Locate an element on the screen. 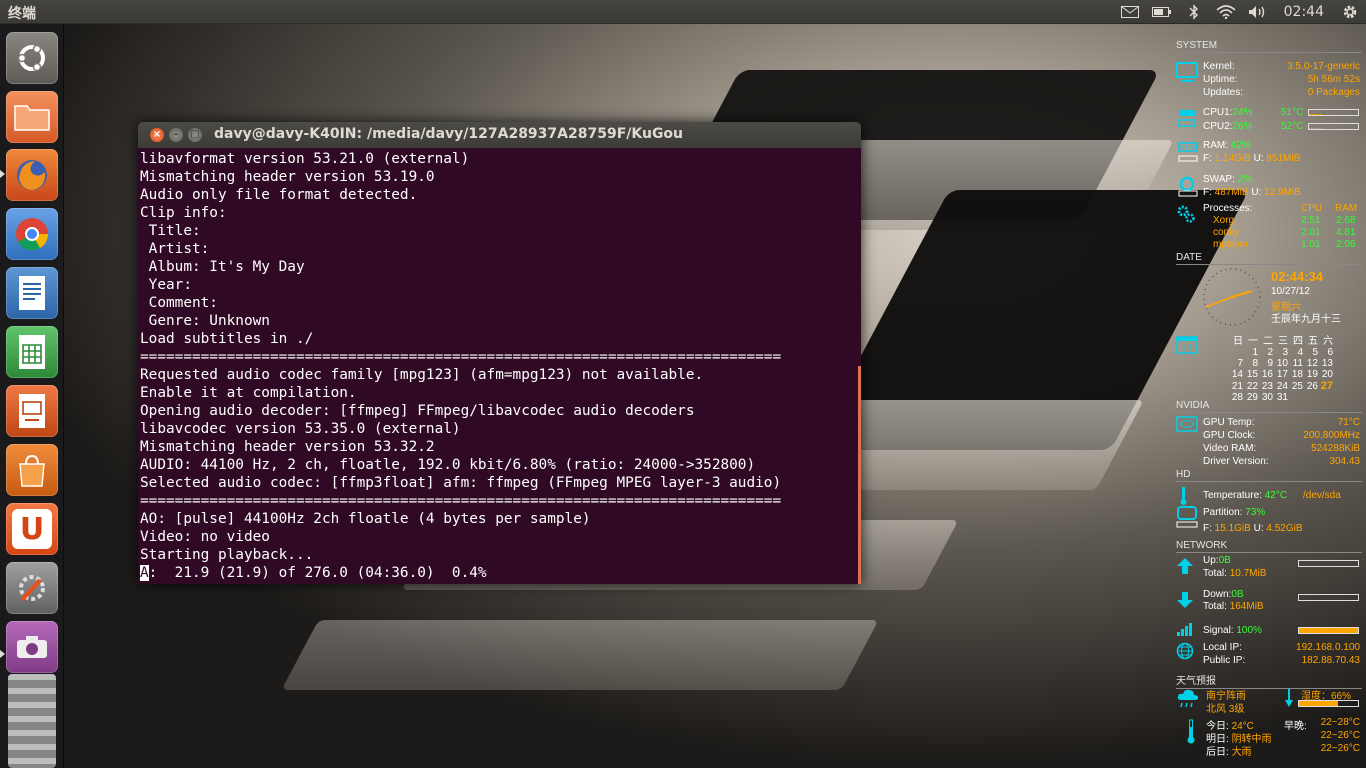 The image size is (1366, 768). svg-text: 27 is located at coordinates (1187, 348).